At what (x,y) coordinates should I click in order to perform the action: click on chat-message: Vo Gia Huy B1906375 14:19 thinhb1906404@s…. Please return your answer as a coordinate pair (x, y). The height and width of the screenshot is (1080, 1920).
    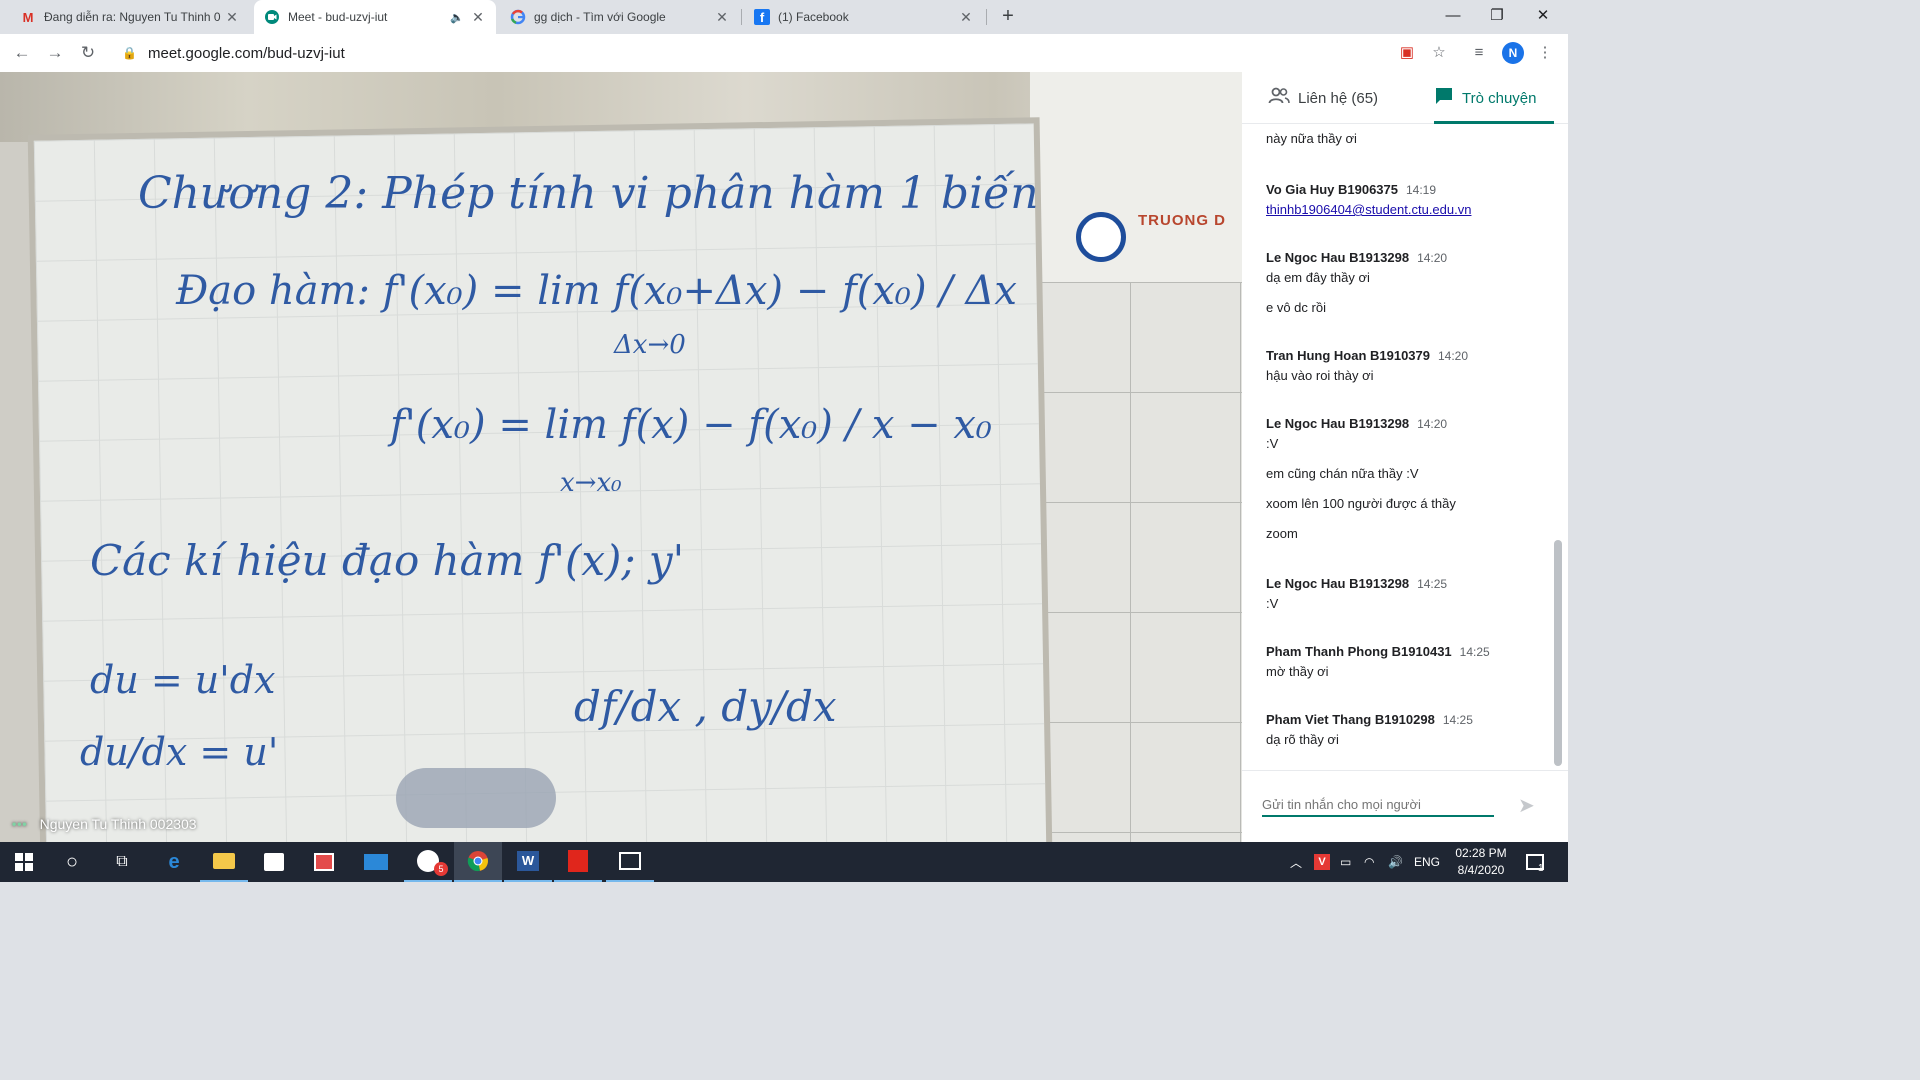
    Looking at the image, I should click on (1406, 199).